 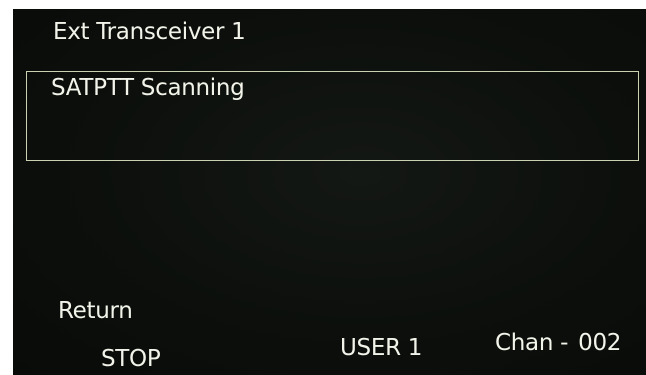 I want to click on status-text: SATPTT Scanning, so click(x=148, y=88).